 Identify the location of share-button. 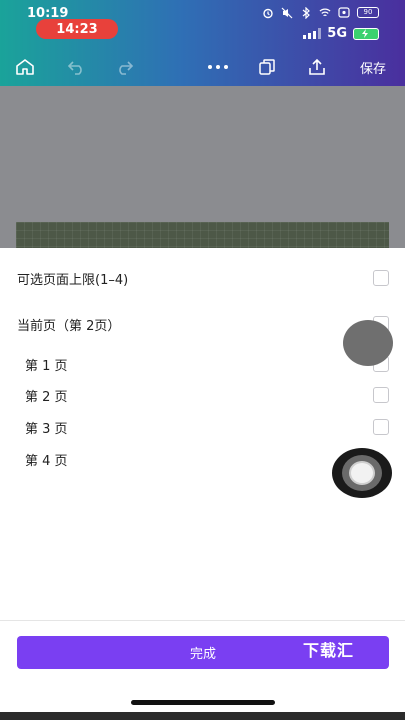
(317, 67).